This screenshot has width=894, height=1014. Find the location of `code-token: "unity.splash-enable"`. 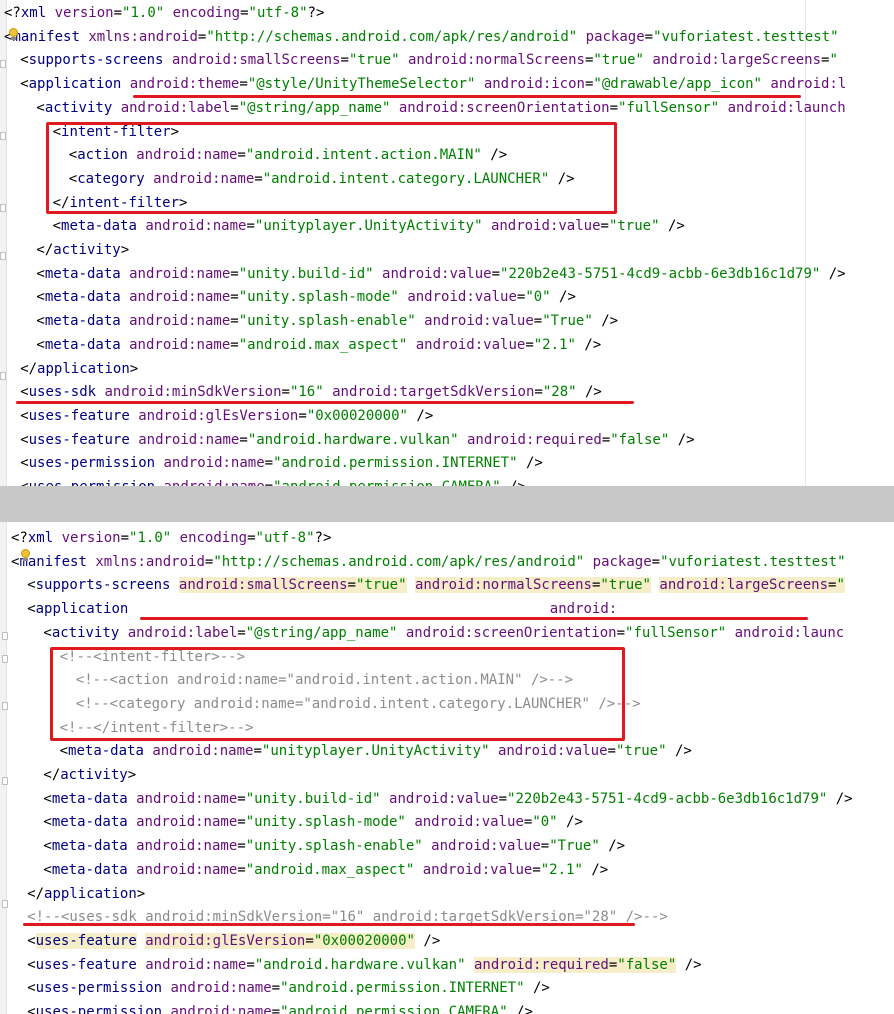

code-token: "unity.splash-enable" is located at coordinates (334, 846).